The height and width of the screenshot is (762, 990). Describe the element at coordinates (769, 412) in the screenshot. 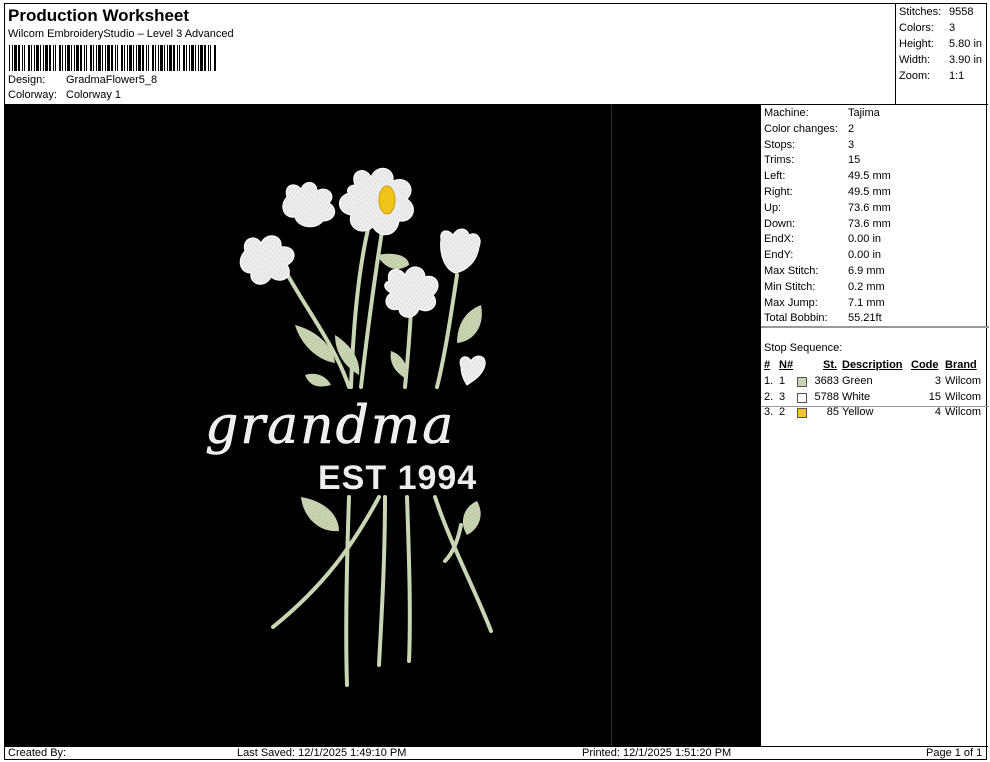

I see `cell-num: 3.` at that location.